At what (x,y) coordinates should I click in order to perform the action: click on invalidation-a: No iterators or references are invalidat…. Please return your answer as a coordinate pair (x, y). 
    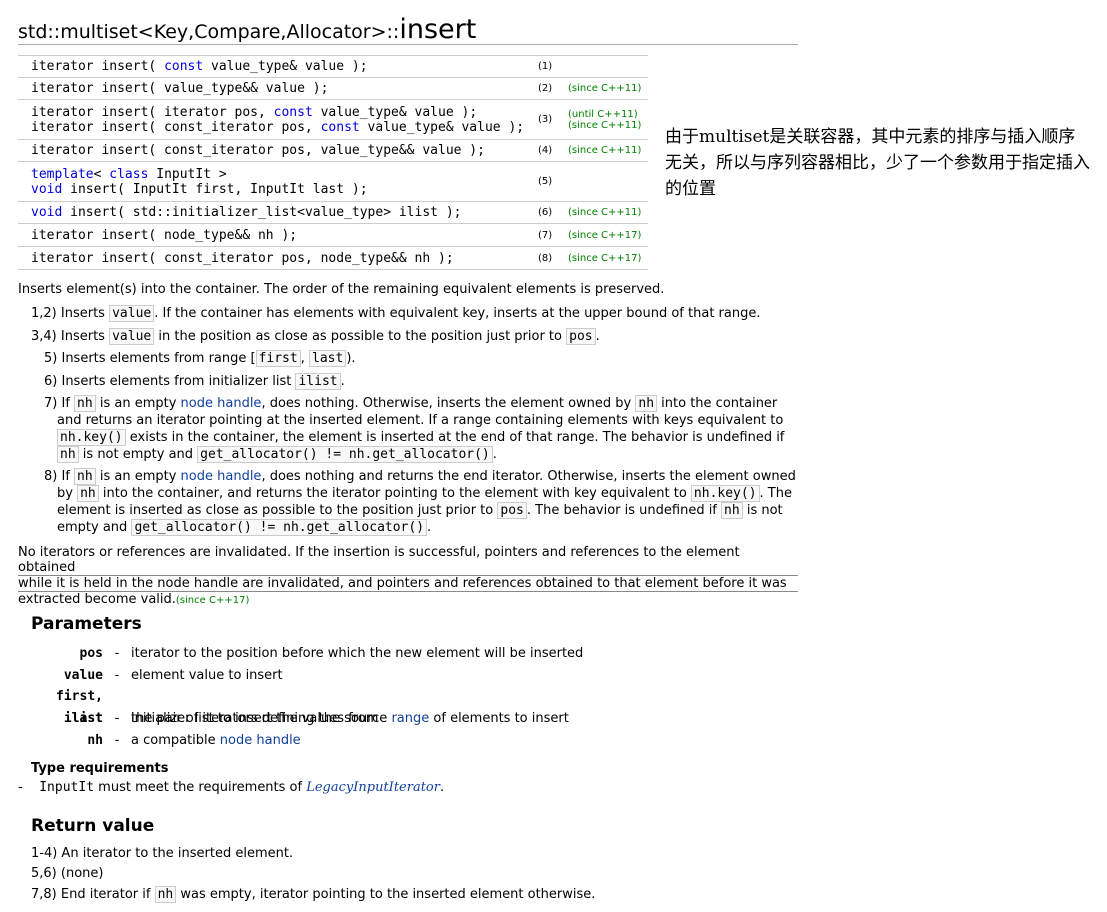
    Looking at the image, I should click on (155, 552).